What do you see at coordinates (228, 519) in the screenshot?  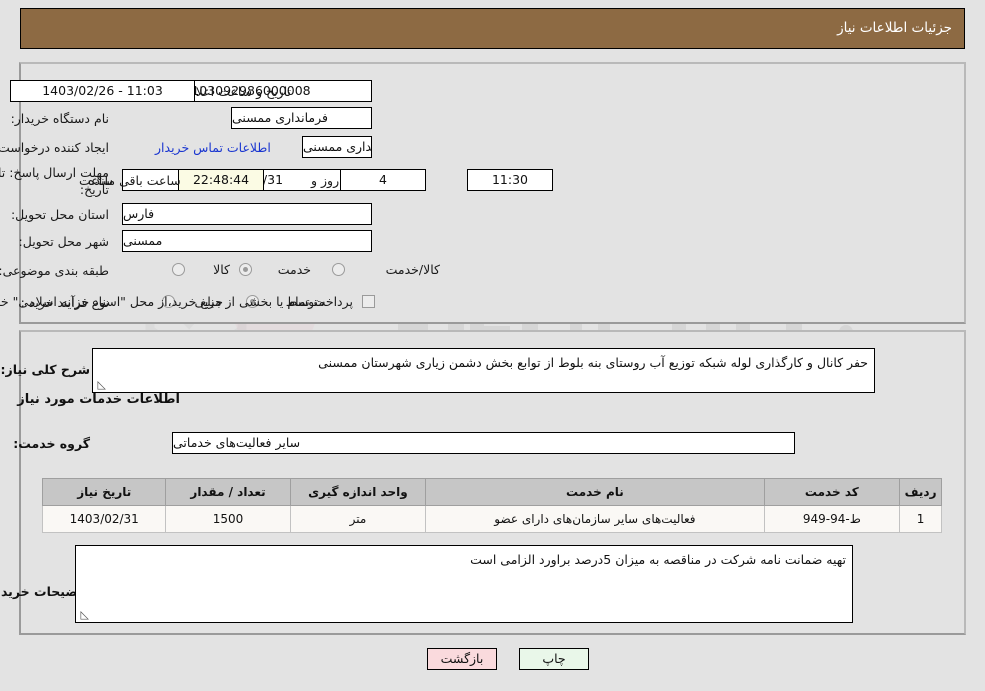 I see `cell-qty: 1500` at bounding box center [228, 519].